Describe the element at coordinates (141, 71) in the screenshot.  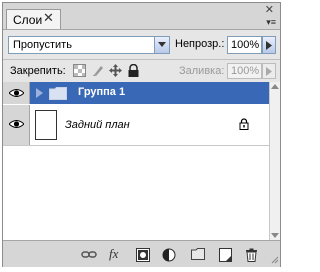
I see `lock-row: Закрепить: Заливка: 100%` at that location.